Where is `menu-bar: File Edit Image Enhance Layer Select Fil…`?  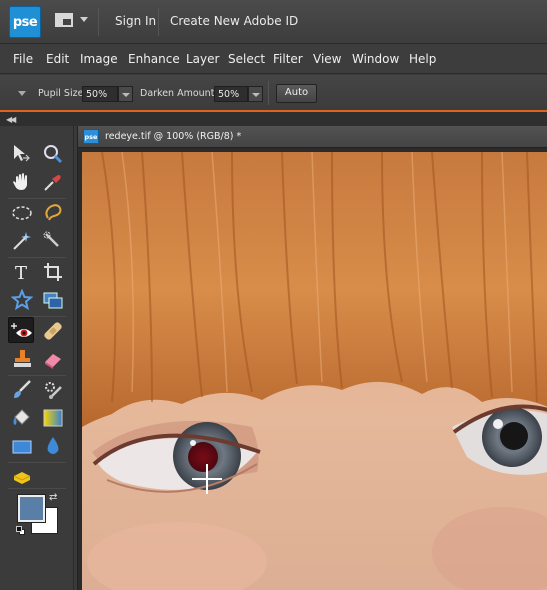 menu-bar: File Edit Image Enhance Layer Select Fil… is located at coordinates (273, 59).